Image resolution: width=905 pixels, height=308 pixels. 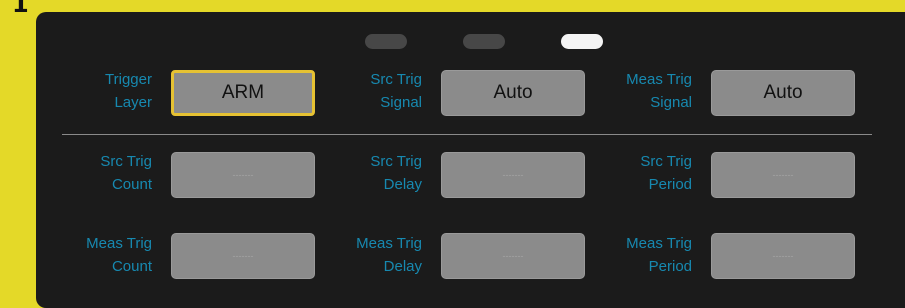 I want to click on trigger-layer-label-line2: Layer, so click(x=133, y=102).